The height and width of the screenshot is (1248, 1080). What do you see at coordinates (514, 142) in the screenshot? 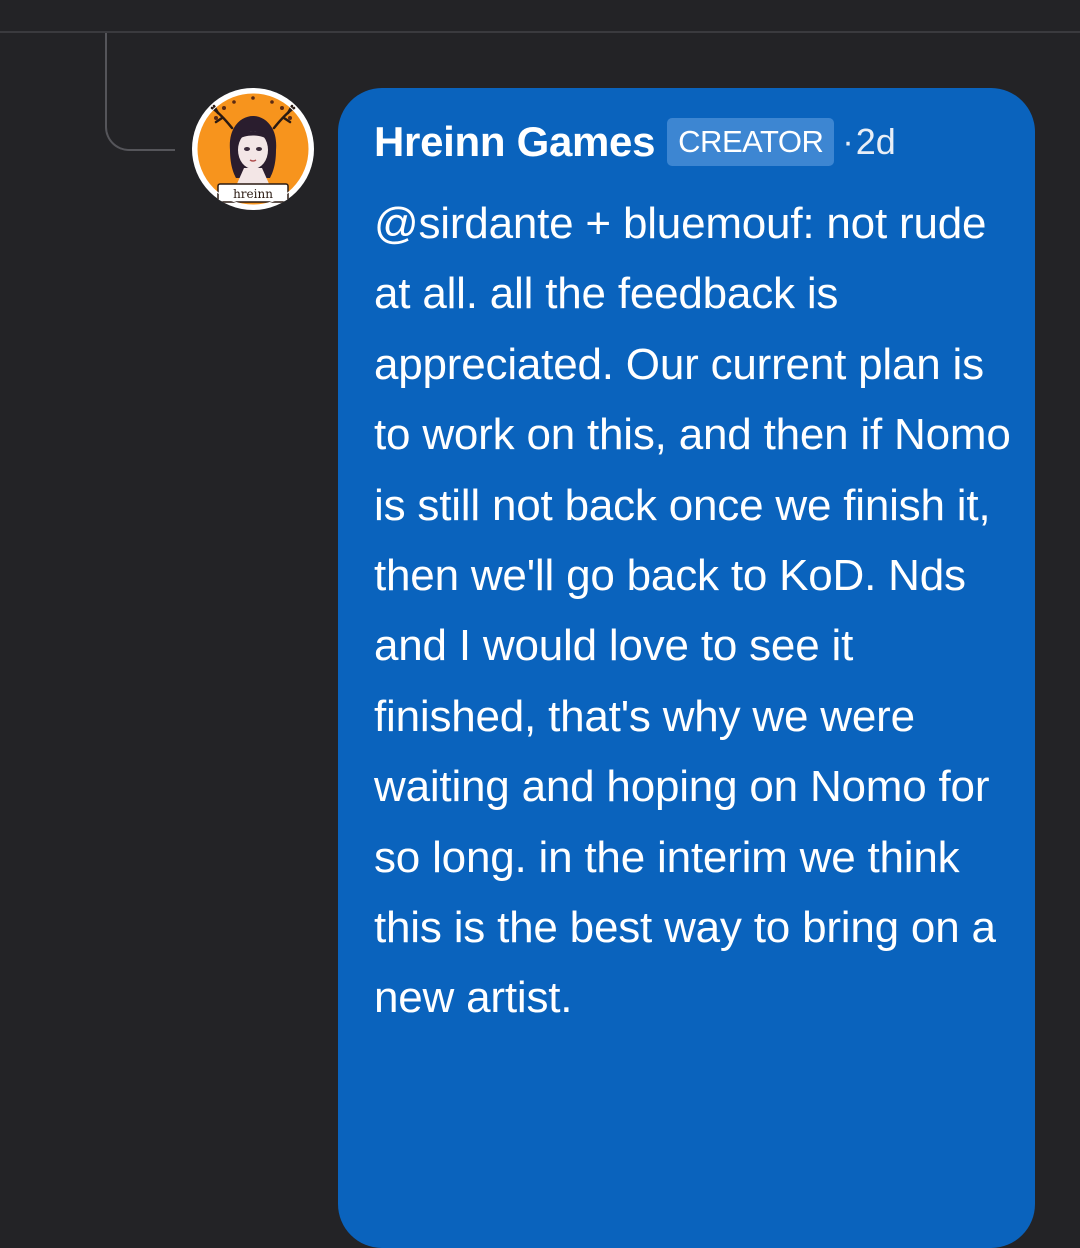
I see `author-name: Hreinn Games` at bounding box center [514, 142].